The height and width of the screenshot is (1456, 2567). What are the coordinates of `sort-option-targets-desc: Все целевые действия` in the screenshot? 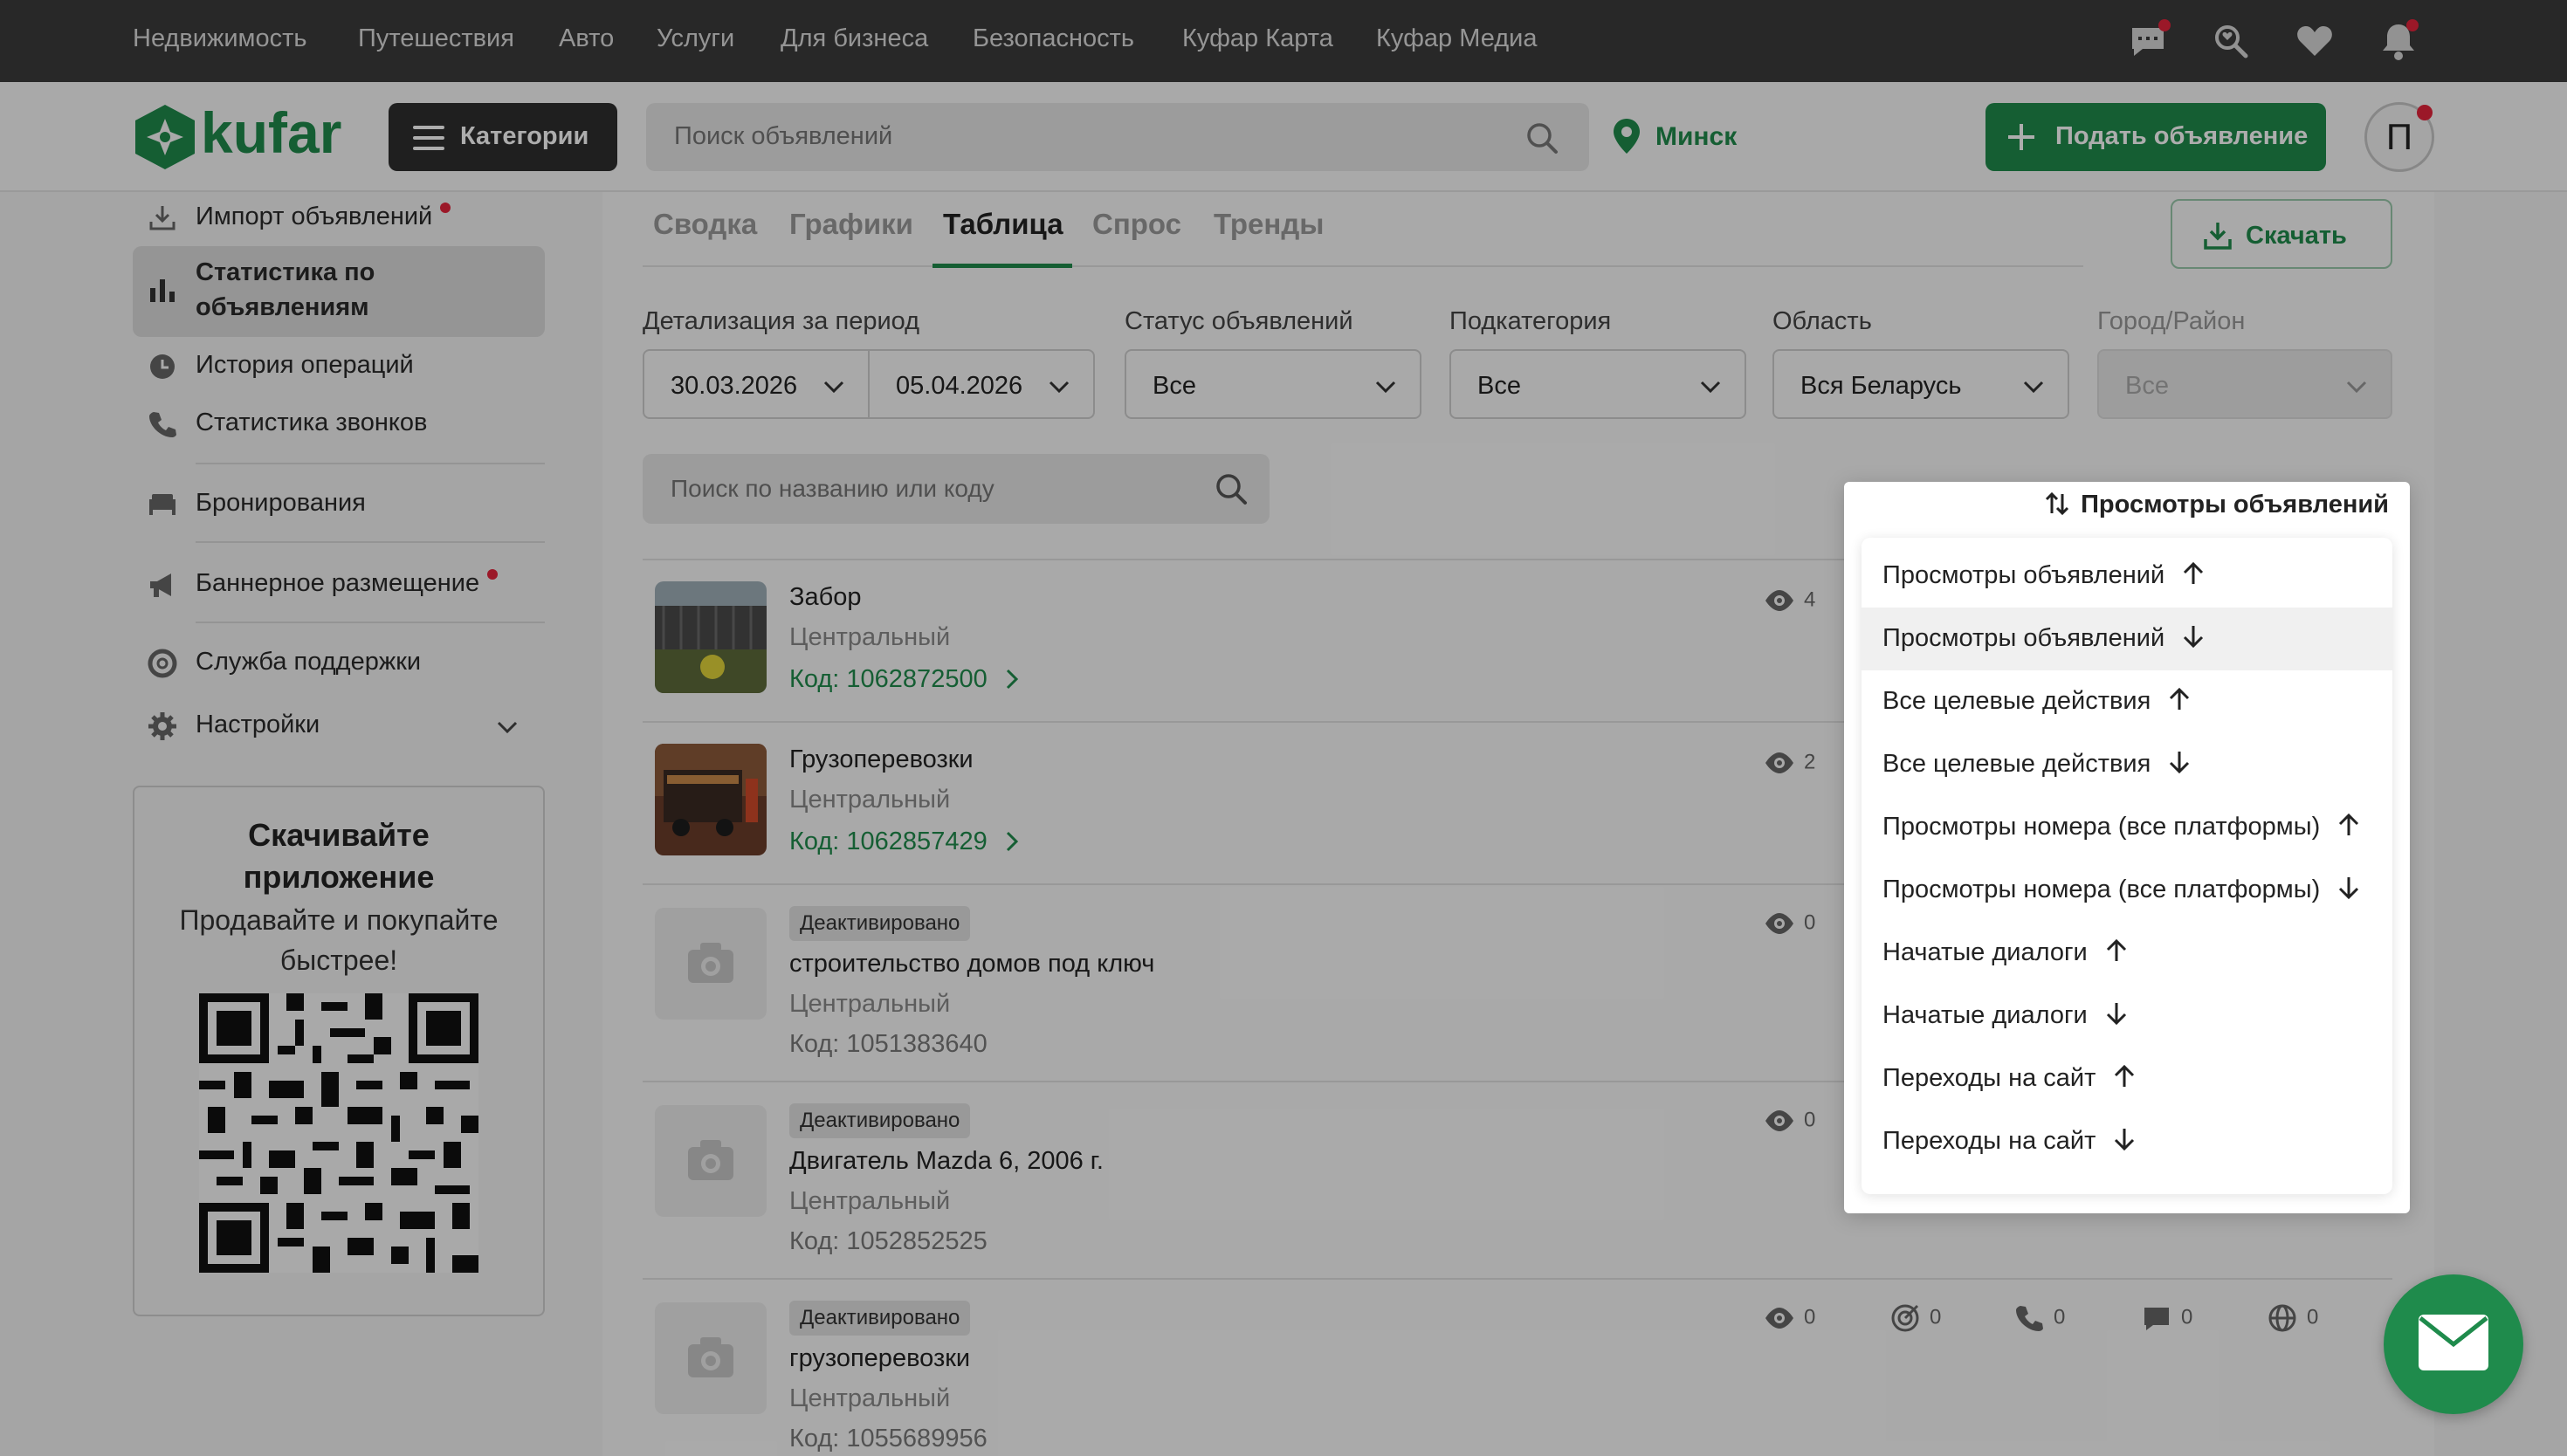 It's located at (2127, 764).